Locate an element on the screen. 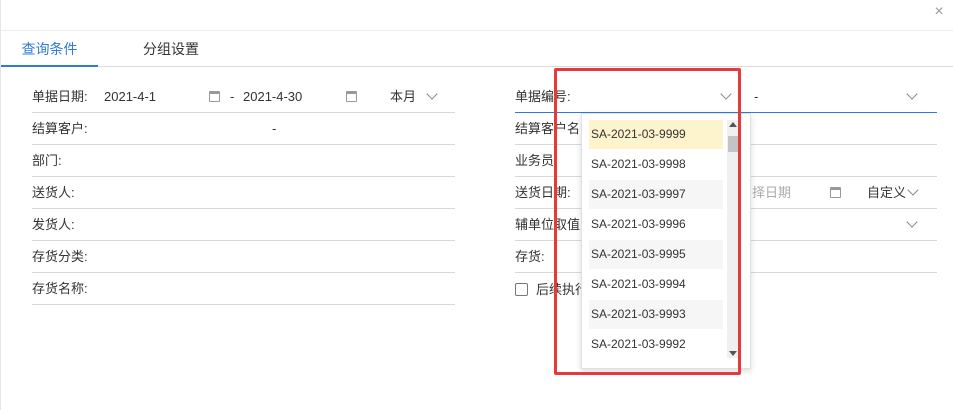 This screenshot has height=410, width=953. date-to-input: 2021-4-30 is located at coordinates (272, 97).